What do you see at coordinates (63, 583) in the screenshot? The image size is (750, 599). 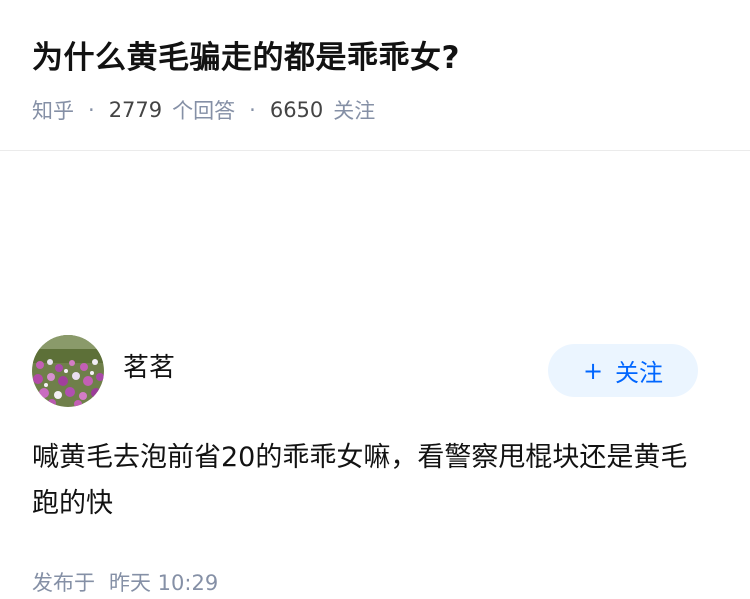 I see `published-label: 发布于` at bounding box center [63, 583].